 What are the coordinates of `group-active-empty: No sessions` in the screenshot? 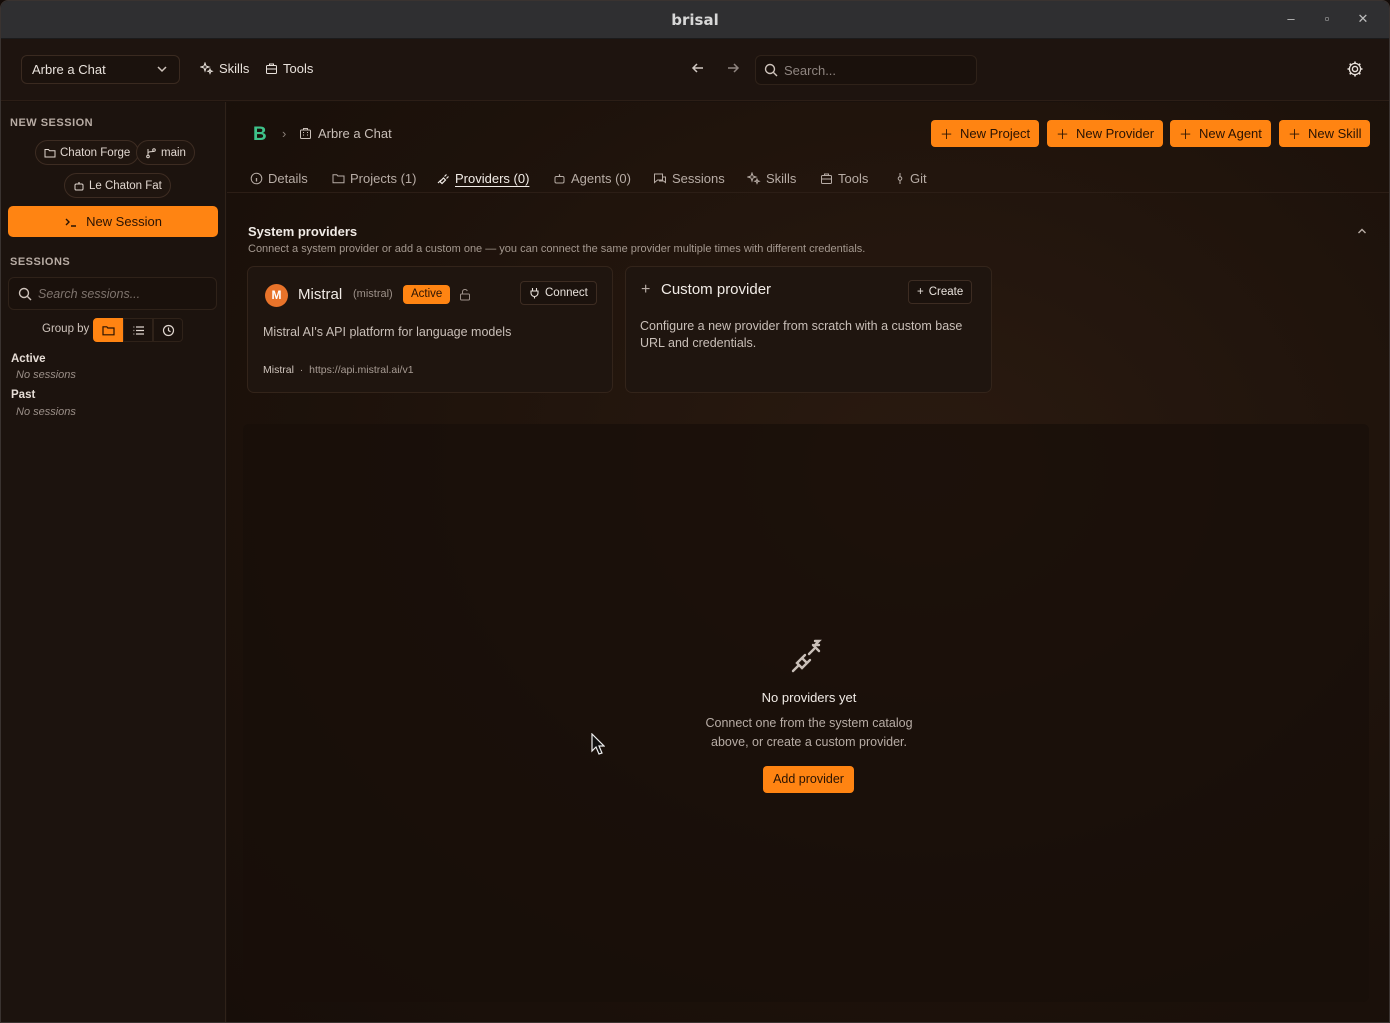 It's located at (46, 375).